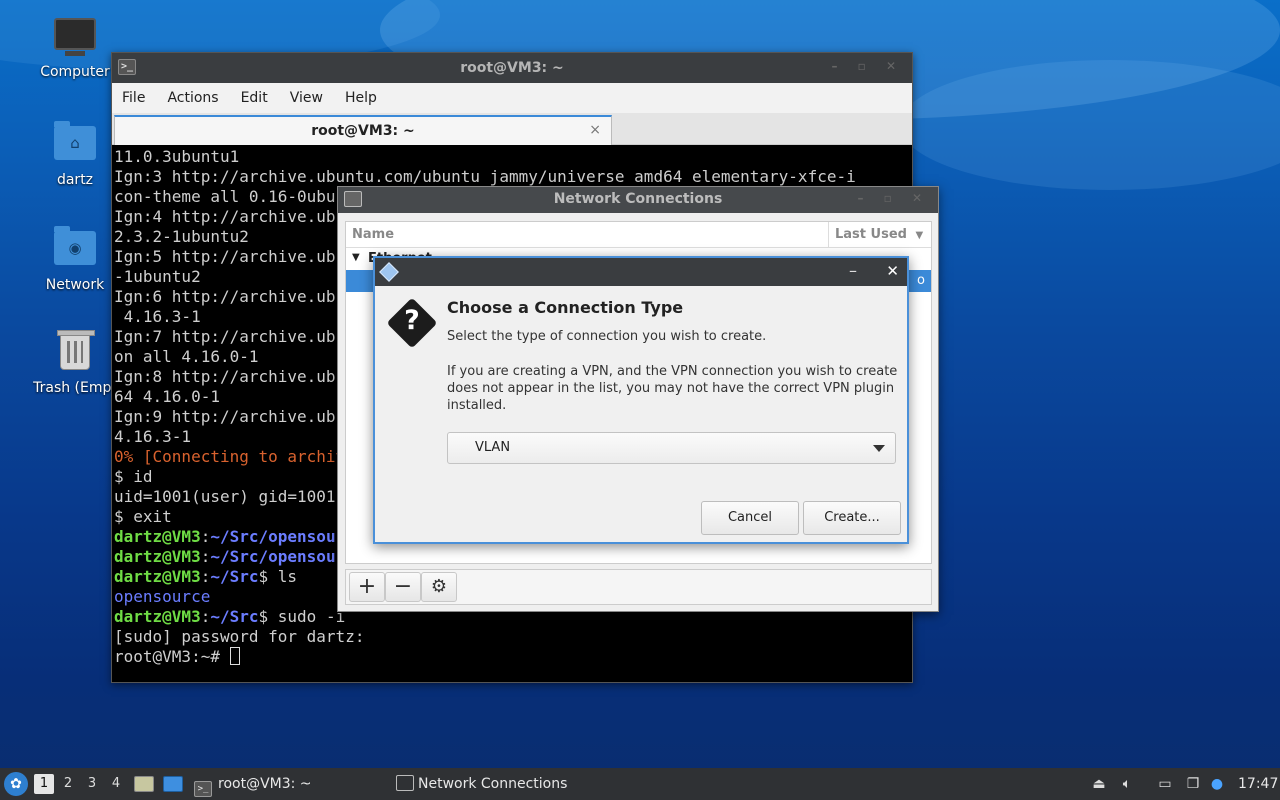 This screenshot has width=1280, height=800. I want to click on row-last-used: o, so click(921, 280).